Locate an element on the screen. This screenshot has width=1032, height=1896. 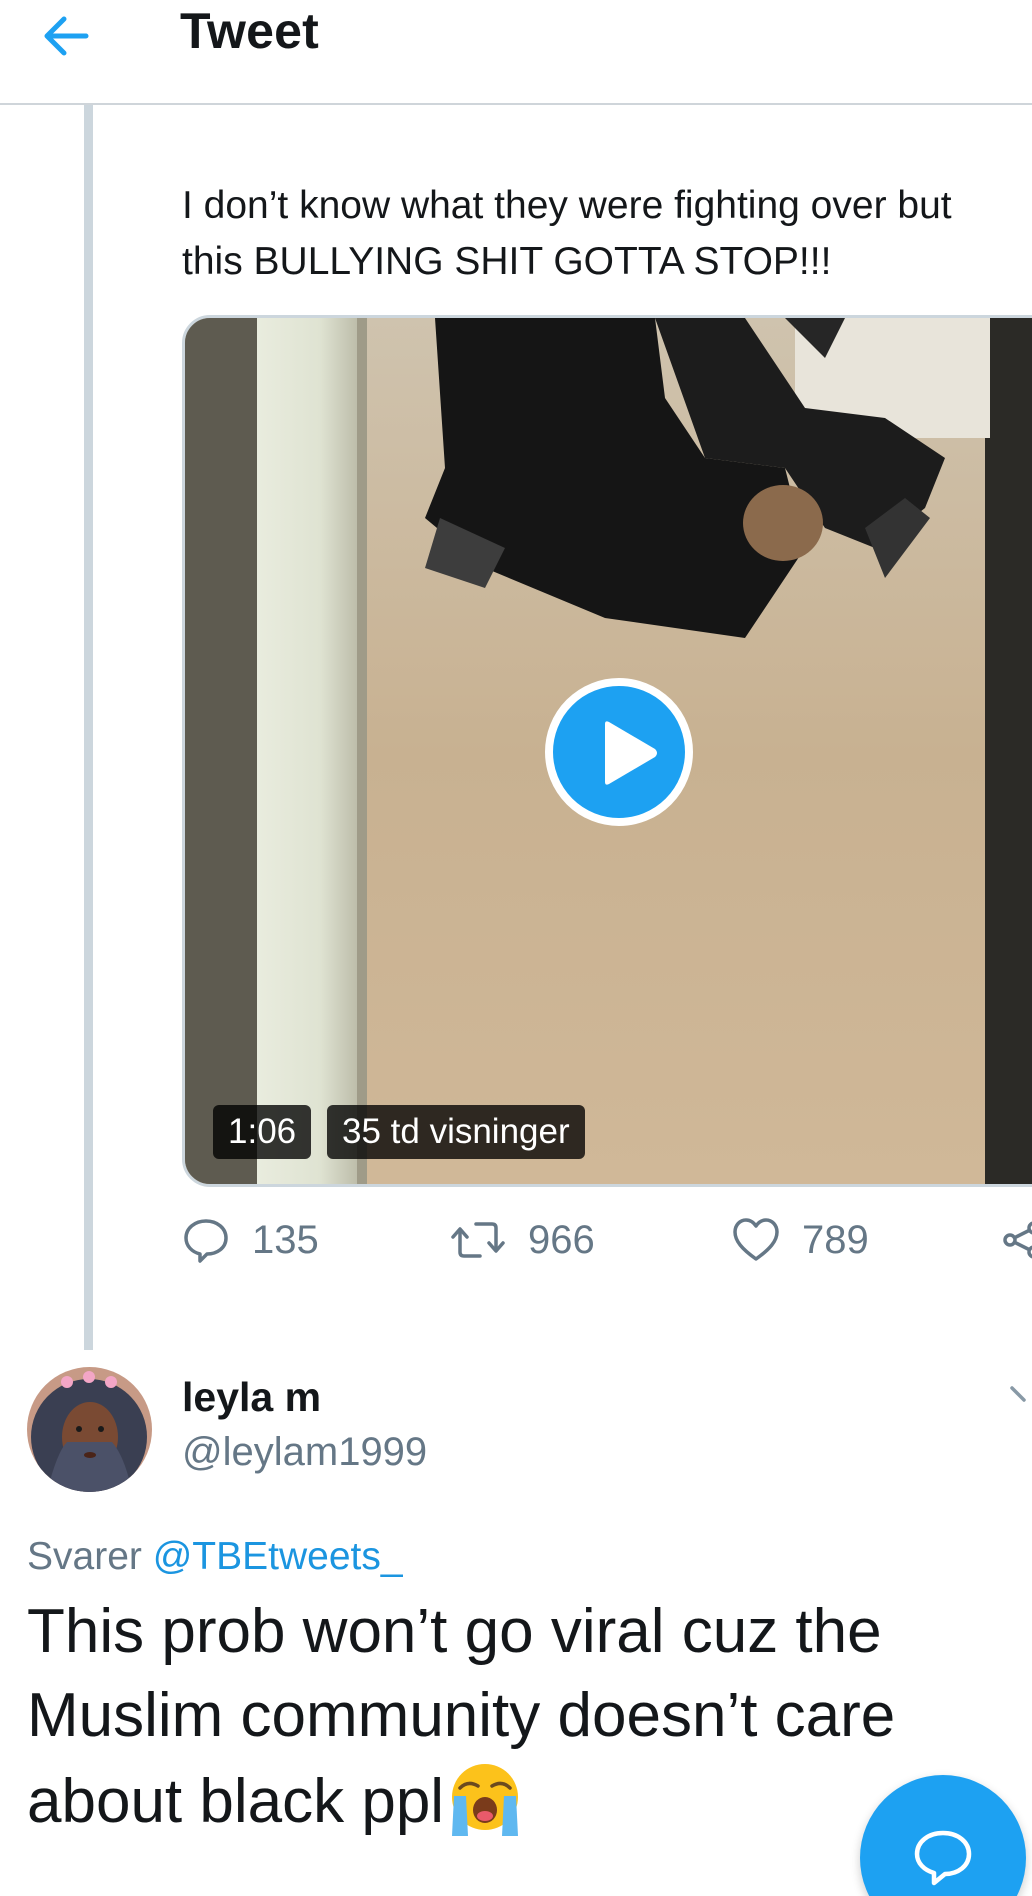
play-button is located at coordinates (619, 752).